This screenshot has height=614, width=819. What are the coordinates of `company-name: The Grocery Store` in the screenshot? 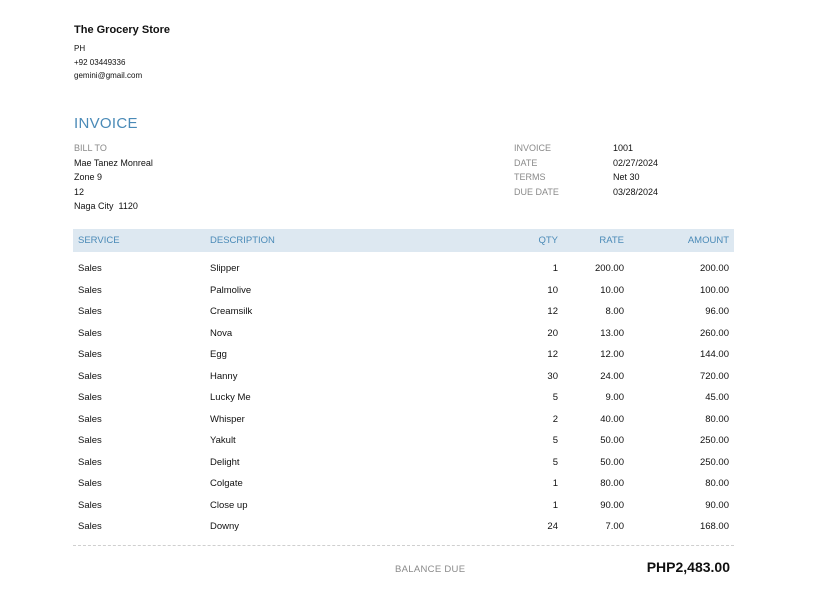 It's located at (122, 30).